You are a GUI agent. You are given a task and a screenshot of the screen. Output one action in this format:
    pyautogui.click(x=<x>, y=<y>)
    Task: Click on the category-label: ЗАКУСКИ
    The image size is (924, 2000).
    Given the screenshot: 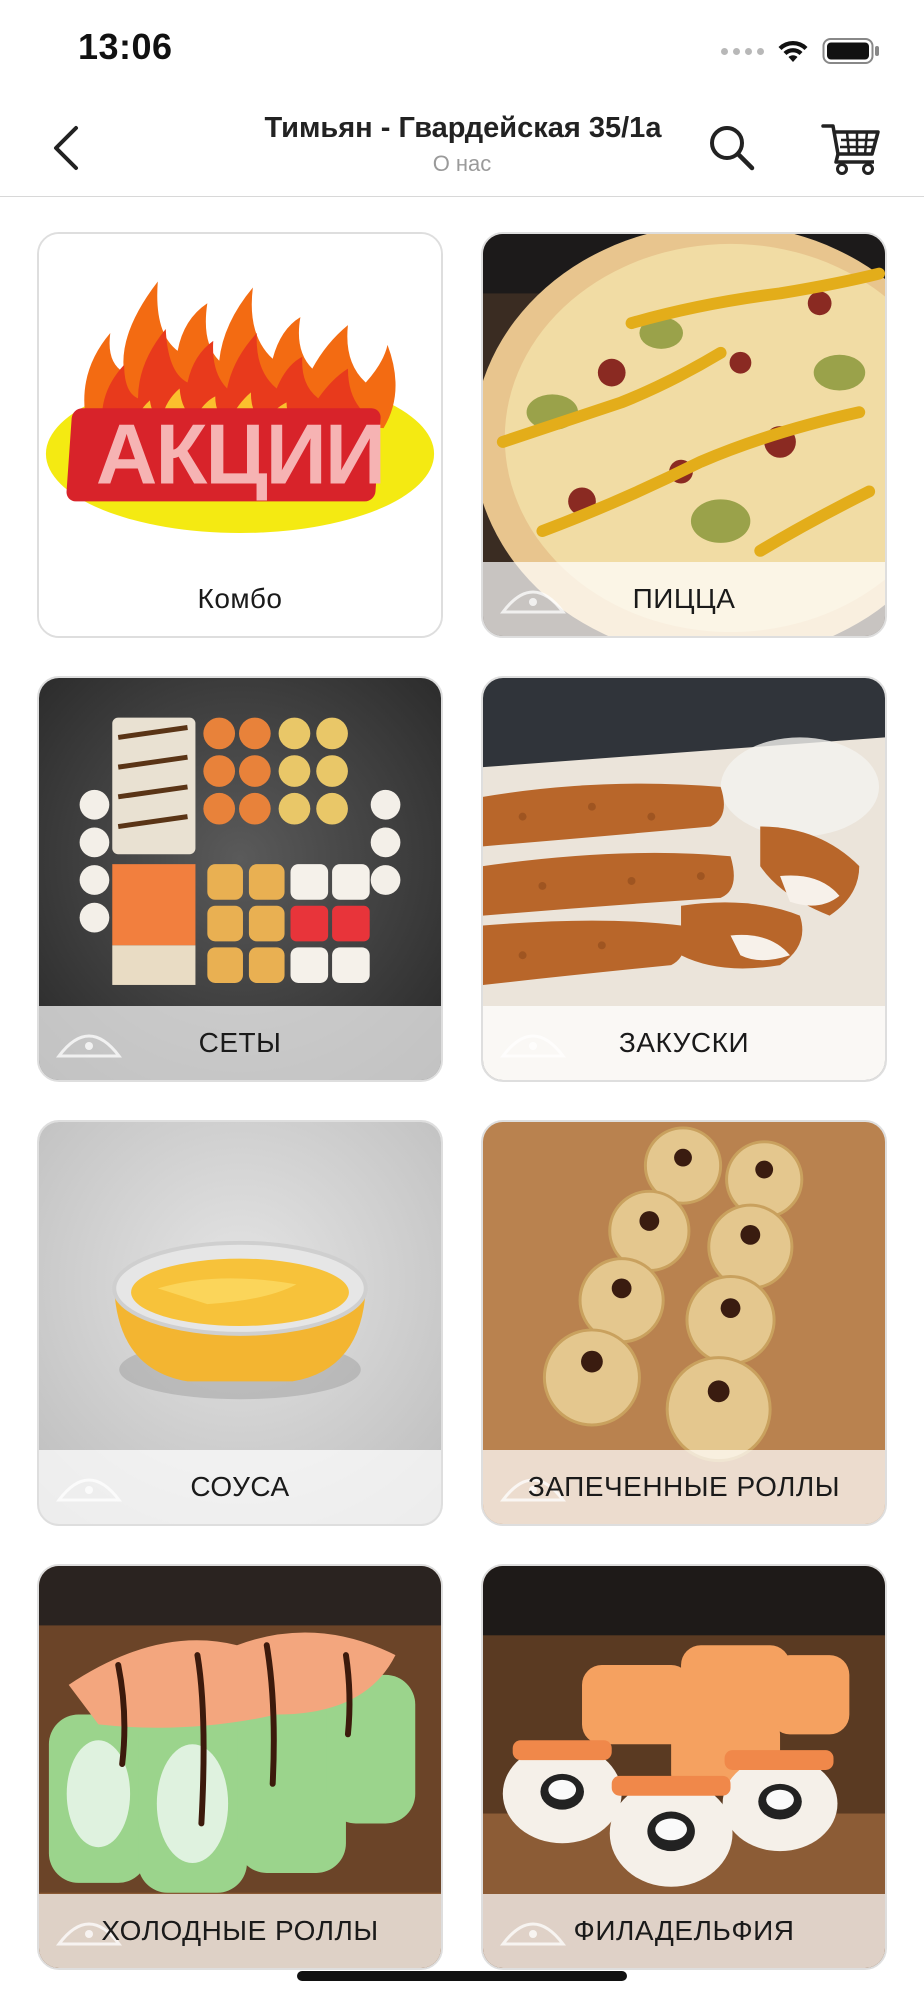 What is the action you would take?
    pyautogui.click(x=684, y=1043)
    